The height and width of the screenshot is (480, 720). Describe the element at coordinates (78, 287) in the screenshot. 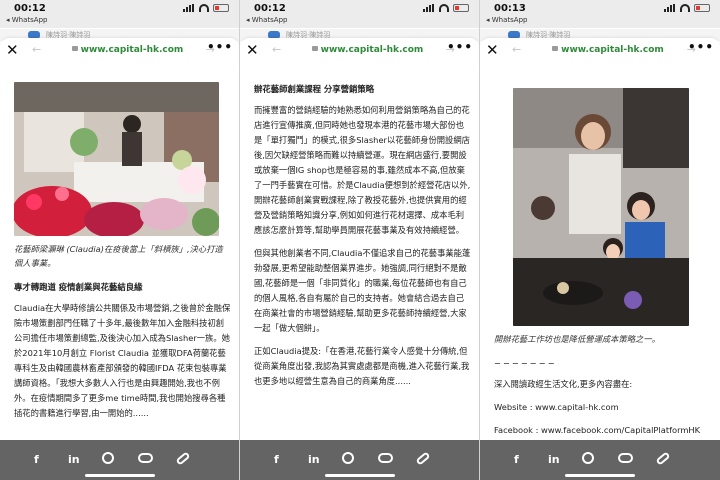

I see `section-heading: 專才轉跑道 疫情創業與花藝結良緣` at that location.